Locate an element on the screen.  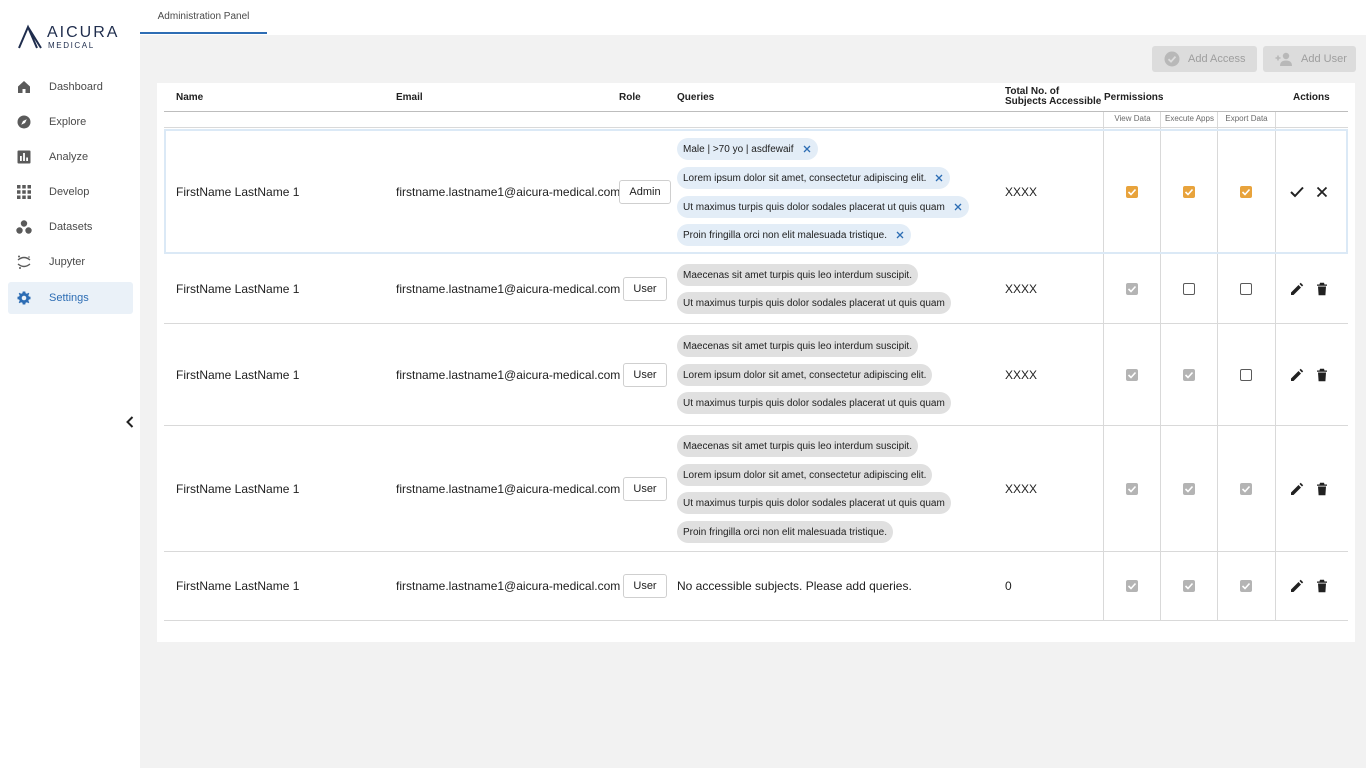
permission-header-view-data: View Data is located at coordinates (1132, 118).